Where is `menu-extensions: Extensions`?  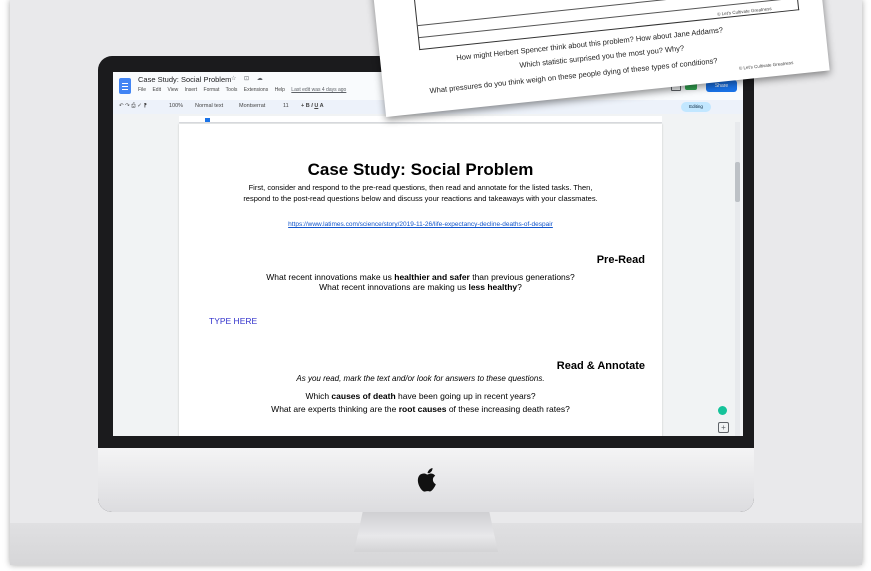 menu-extensions: Extensions is located at coordinates (256, 90).